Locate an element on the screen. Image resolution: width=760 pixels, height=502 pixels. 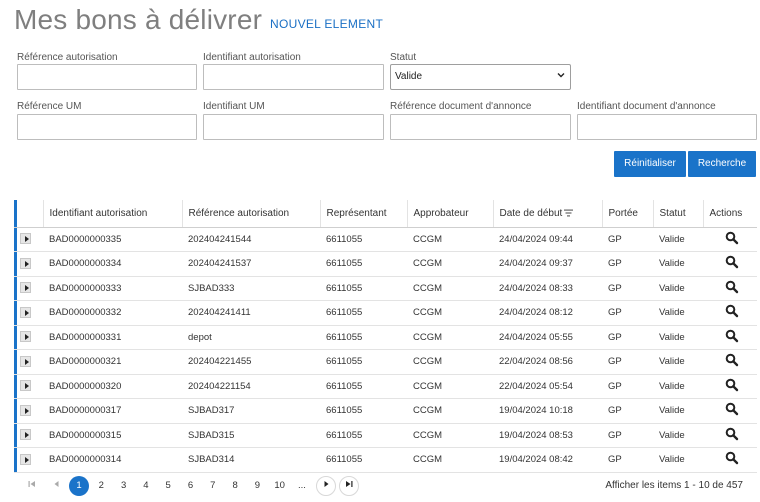
page-button: 10 is located at coordinates (280, 486).